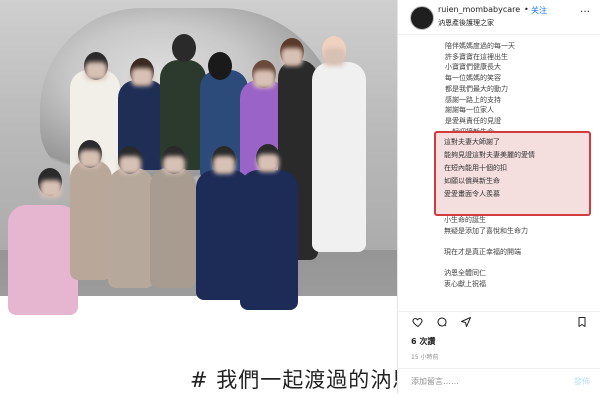 This screenshot has width=600, height=394. What do you see at coordinates (466, 322) in the screenshot?
I see `share-icon` at bounding box center [466, 322].